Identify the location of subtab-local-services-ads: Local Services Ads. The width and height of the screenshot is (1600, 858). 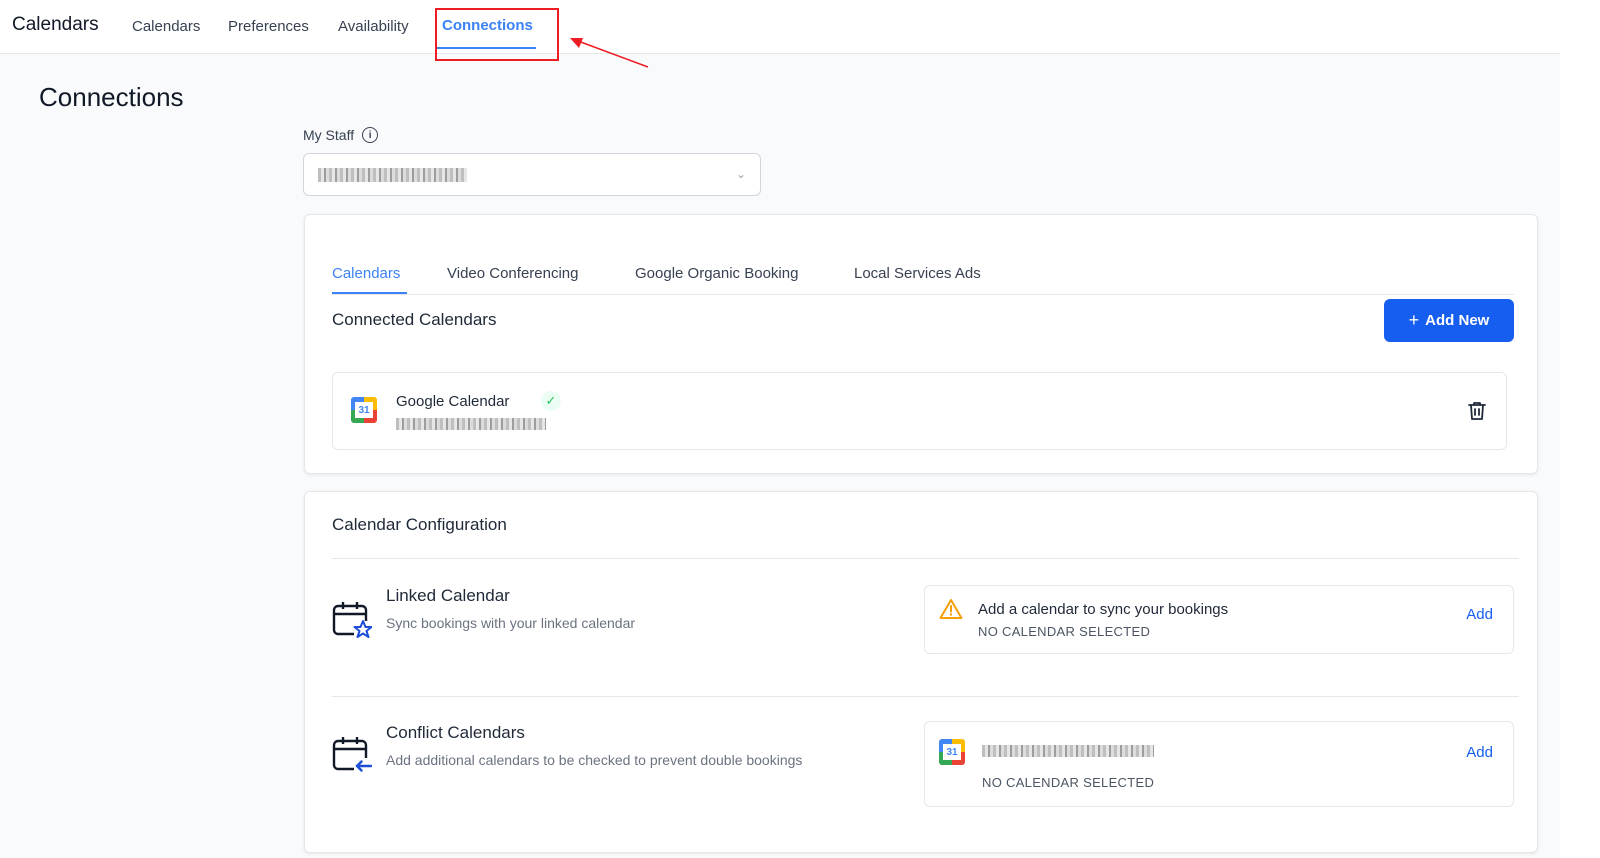
(917, 273).